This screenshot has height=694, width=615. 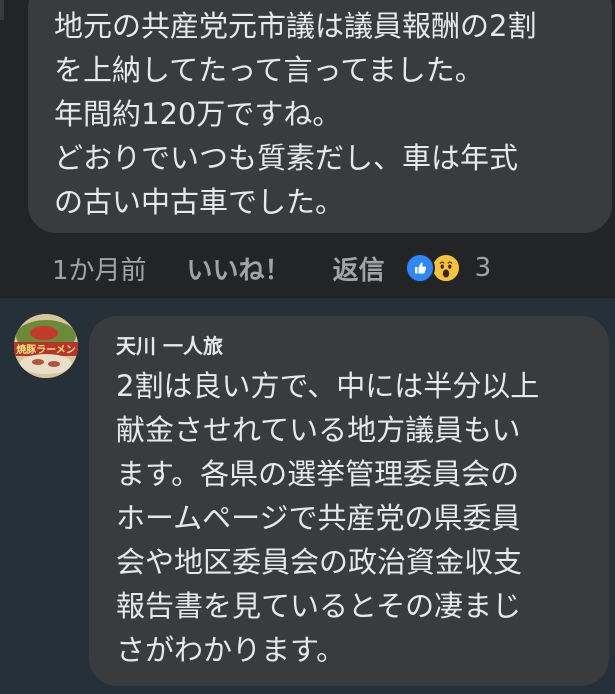 I want to click on reaction-count: 3, so click(x=483, y=268).